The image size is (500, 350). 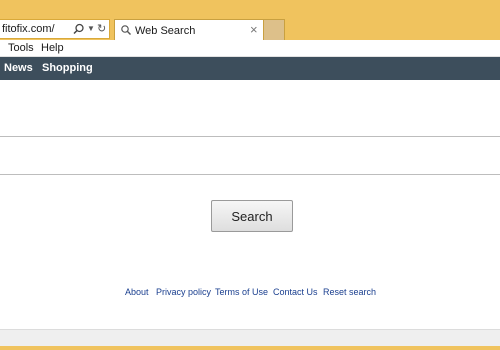 What do you see at coordinates (274, 30) in the screenshot?
I see `new-tab-button` at bounding box center [274, 30].